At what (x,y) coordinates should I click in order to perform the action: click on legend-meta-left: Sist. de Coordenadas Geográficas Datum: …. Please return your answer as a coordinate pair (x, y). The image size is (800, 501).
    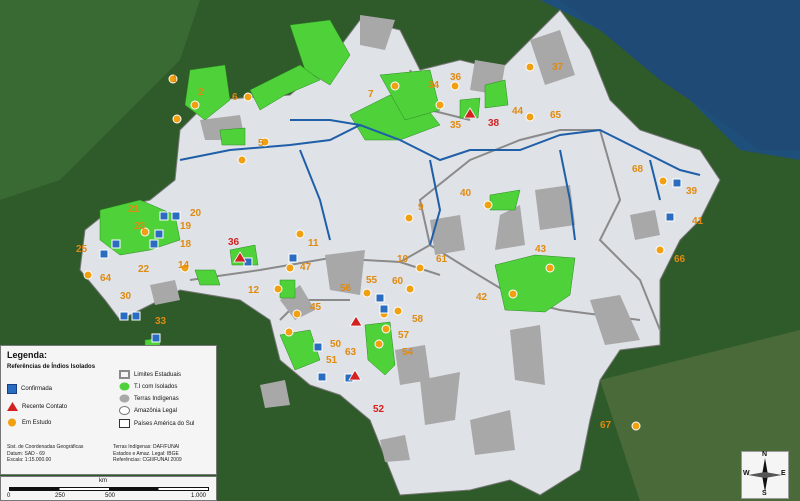
    Looking at the image, I should click on (45, 454).